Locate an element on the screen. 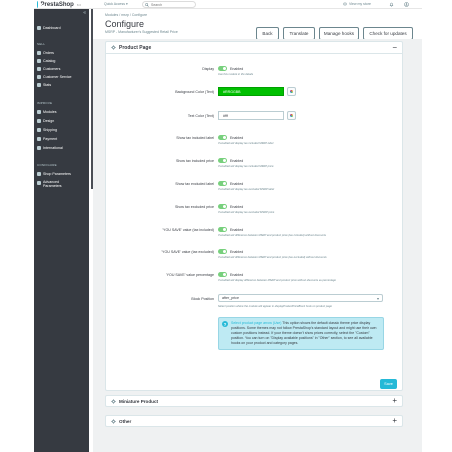  sidebar-item-label: Advanced Parameters is located at coordinates (52, 184).